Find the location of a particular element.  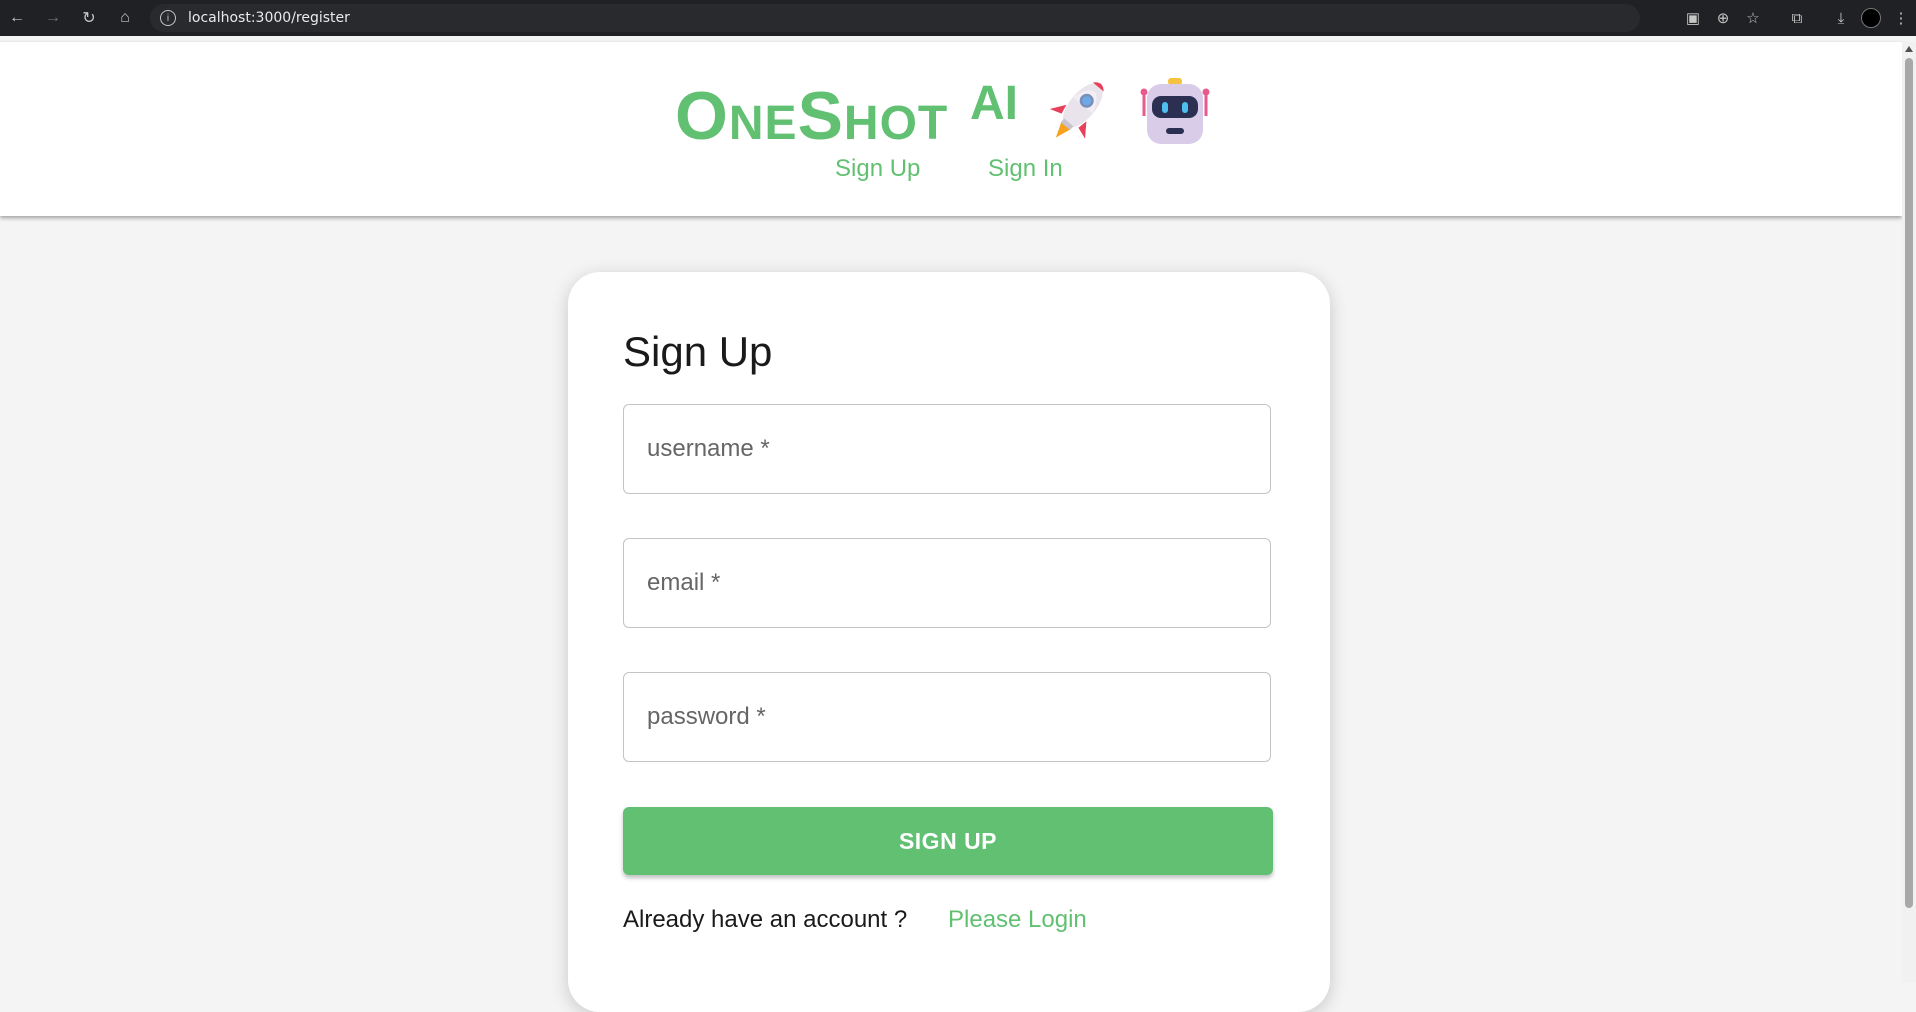

nav-sign-up-link: Sign Up is located at coordinates (877, 169).